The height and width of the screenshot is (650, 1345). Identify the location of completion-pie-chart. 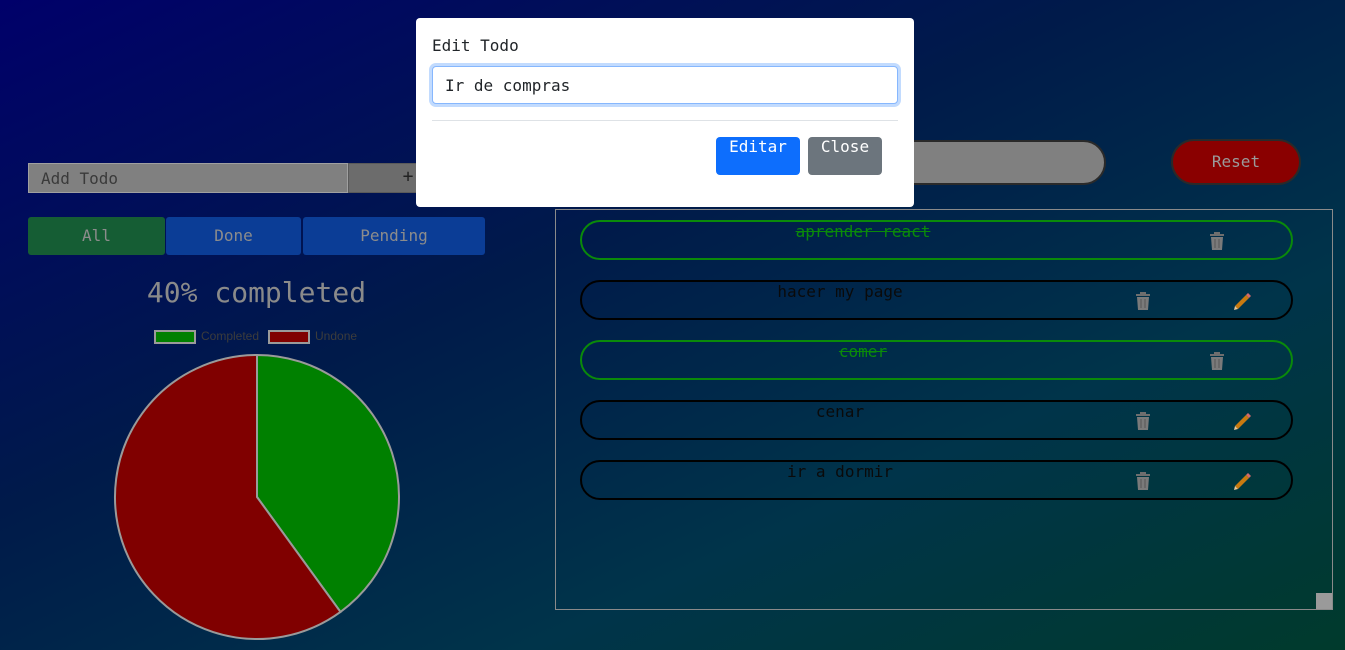
(257, 496).